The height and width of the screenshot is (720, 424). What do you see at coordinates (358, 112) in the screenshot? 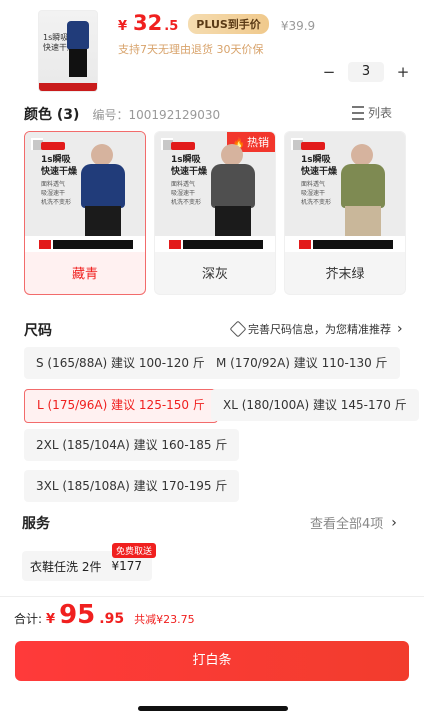
I see `list-icon` at bounding box center [358, 112].